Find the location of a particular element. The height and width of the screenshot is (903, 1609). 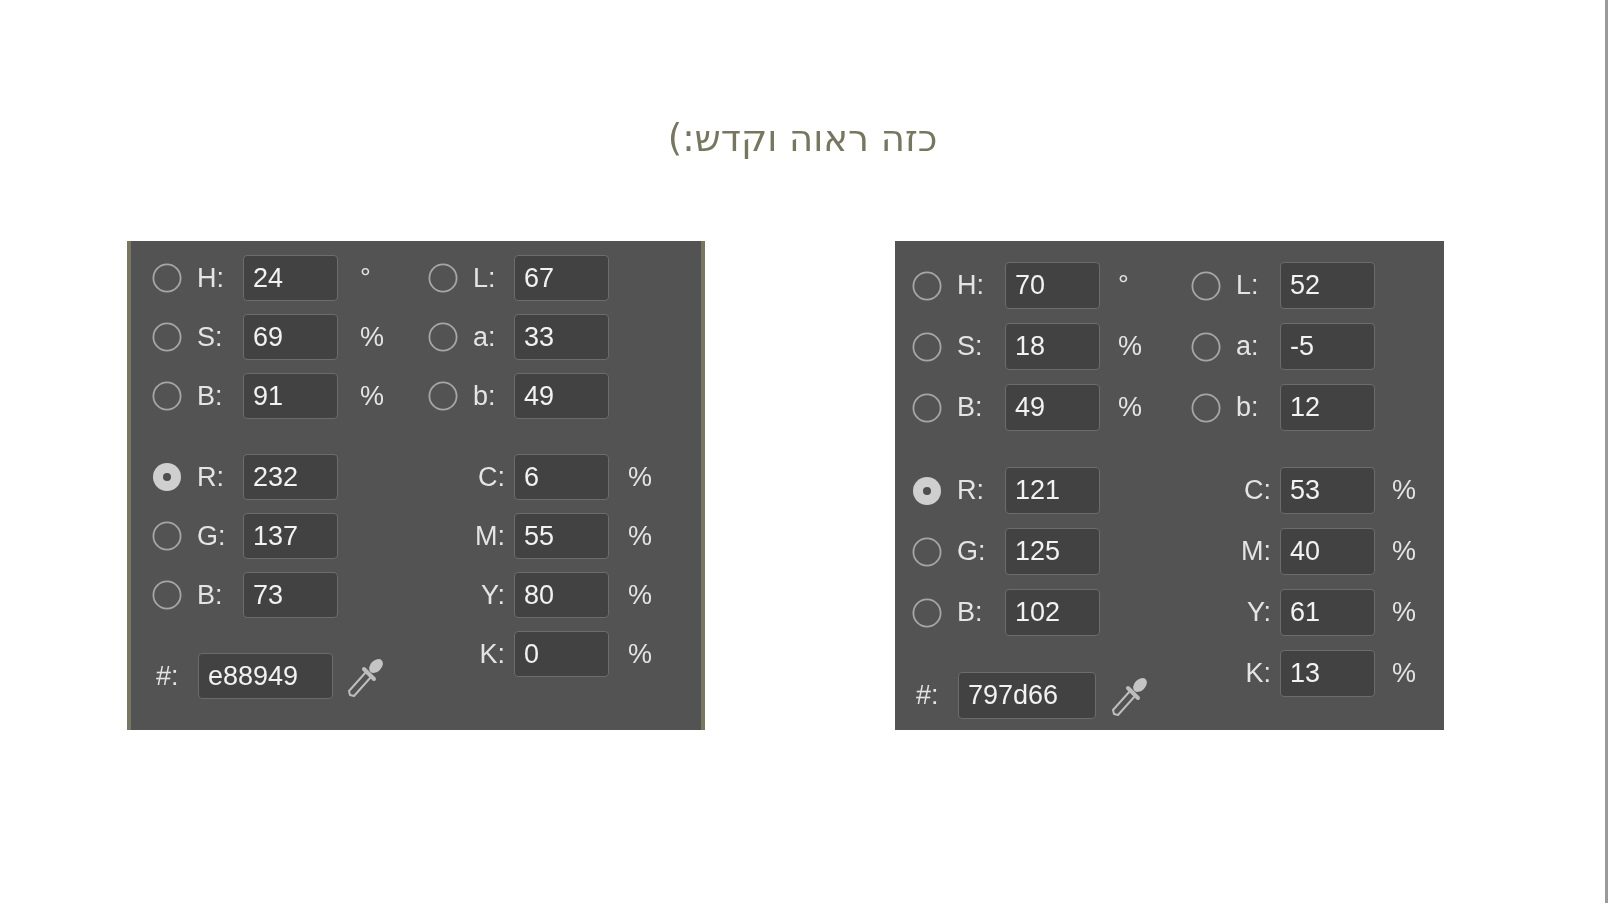

value-field: 125 is located at coordinates (1052, 551).